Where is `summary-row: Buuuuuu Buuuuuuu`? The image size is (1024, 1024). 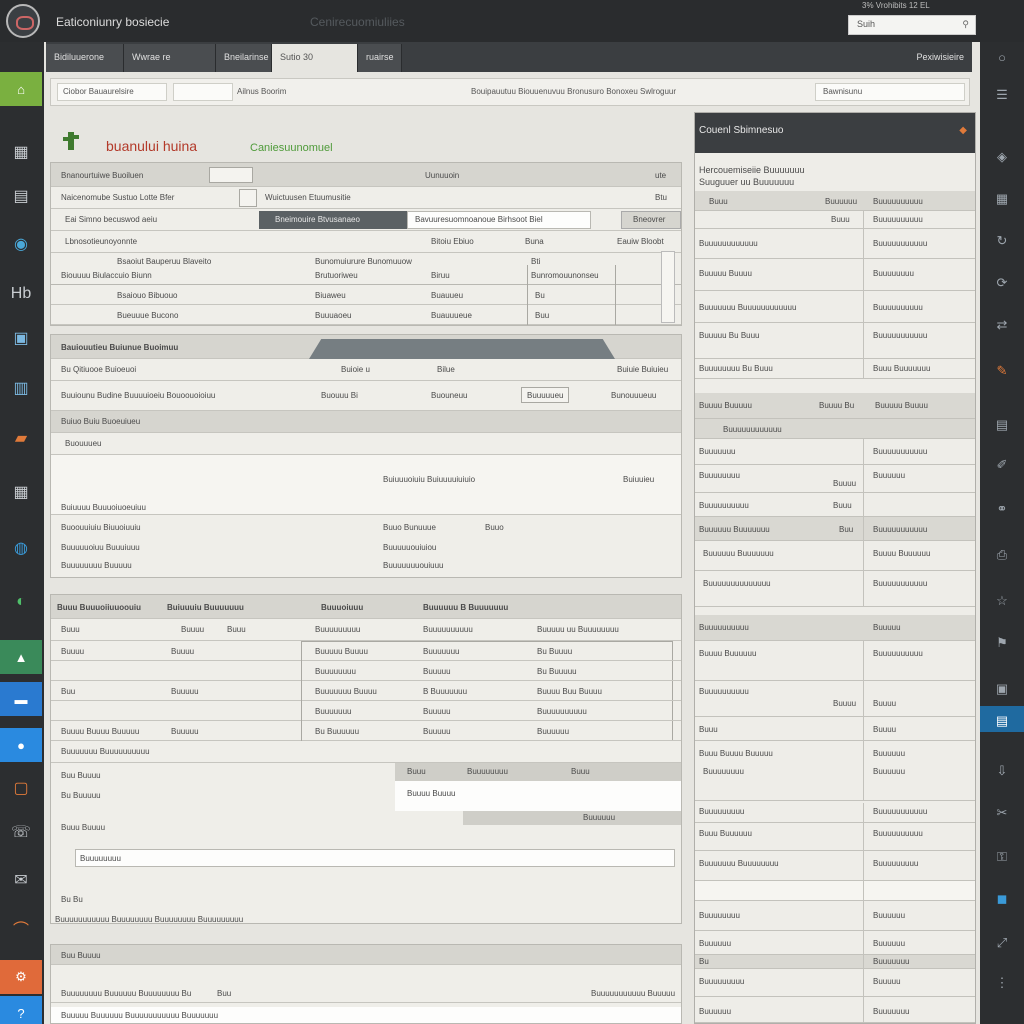 summary-row: Buuuuuu Buuuuuuu is located at coordinates (835, 1010).